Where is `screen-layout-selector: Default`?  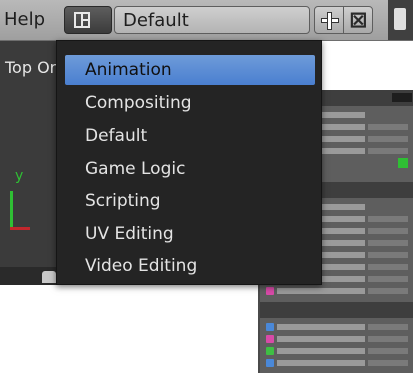 screen-layout-selector: Default is located at coordinates (212, 20).